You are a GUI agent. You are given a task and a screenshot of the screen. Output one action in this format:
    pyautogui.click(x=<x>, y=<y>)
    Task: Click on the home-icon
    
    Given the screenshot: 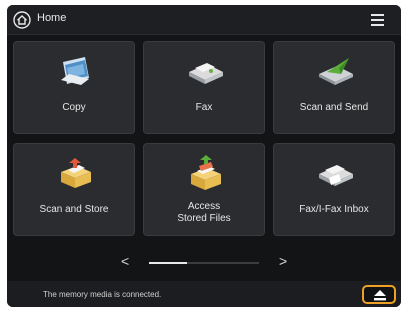 What is the action you would take?
    pyautogui.click(x=22, y=20)
    